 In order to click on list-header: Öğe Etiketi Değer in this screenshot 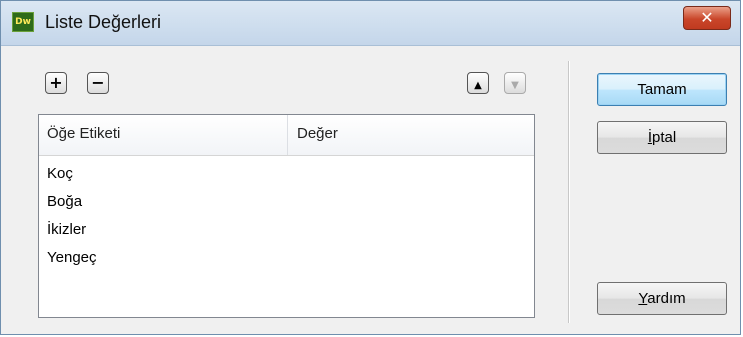, I will do `click(286, 135)`.